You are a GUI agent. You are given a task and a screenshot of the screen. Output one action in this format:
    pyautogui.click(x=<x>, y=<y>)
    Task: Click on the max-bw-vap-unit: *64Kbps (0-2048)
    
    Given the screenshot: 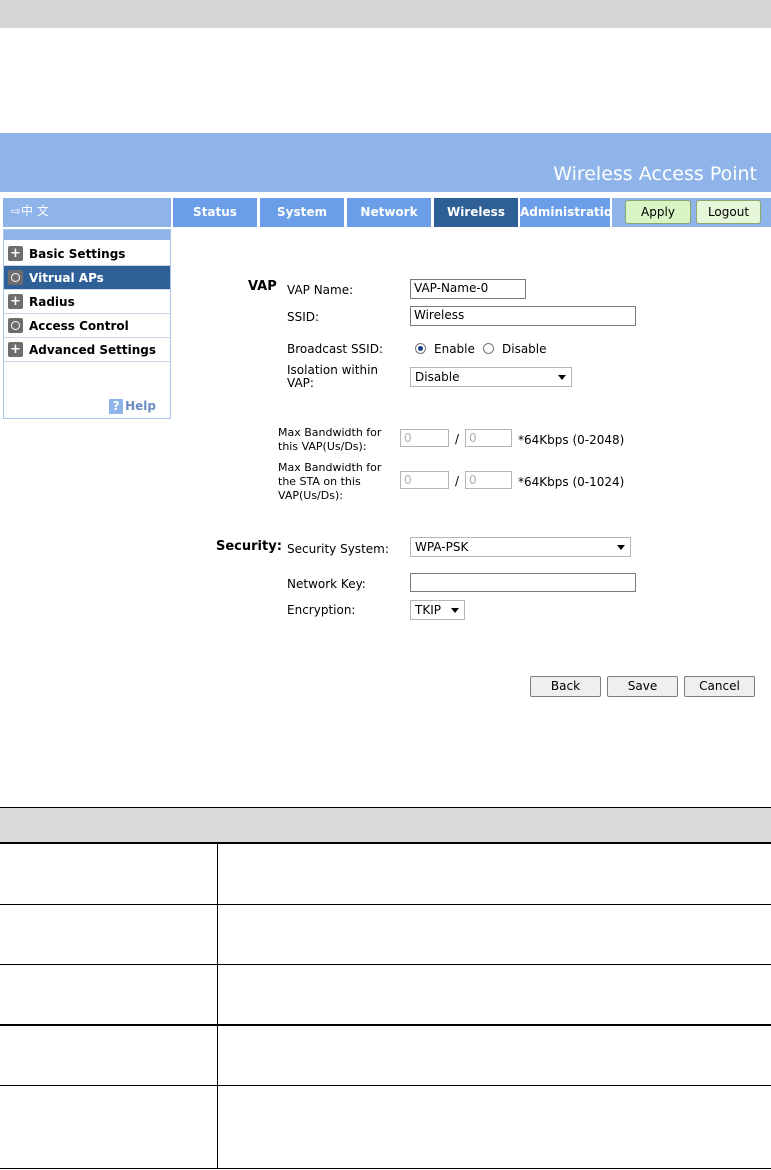 What is the action you would take?
    pyautogui.click(x=571, y=440)
    